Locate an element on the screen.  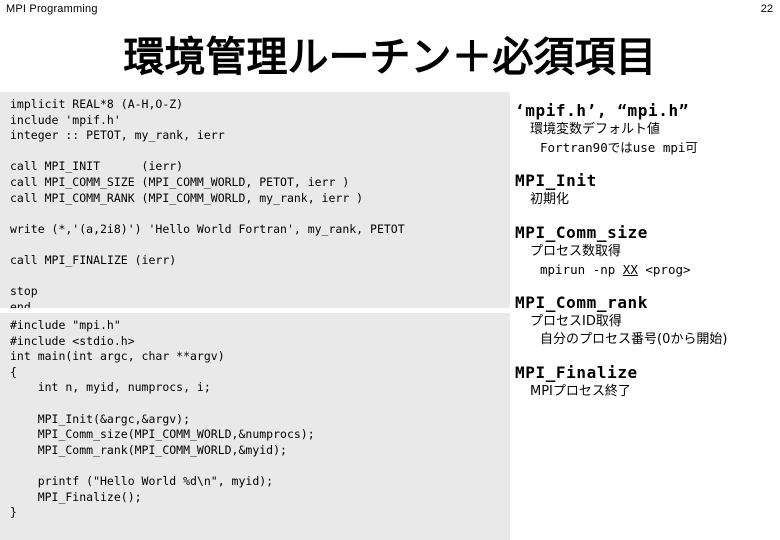
note-sub-item: mpirun -np XX <prog> is located at coordinates (615, 269).